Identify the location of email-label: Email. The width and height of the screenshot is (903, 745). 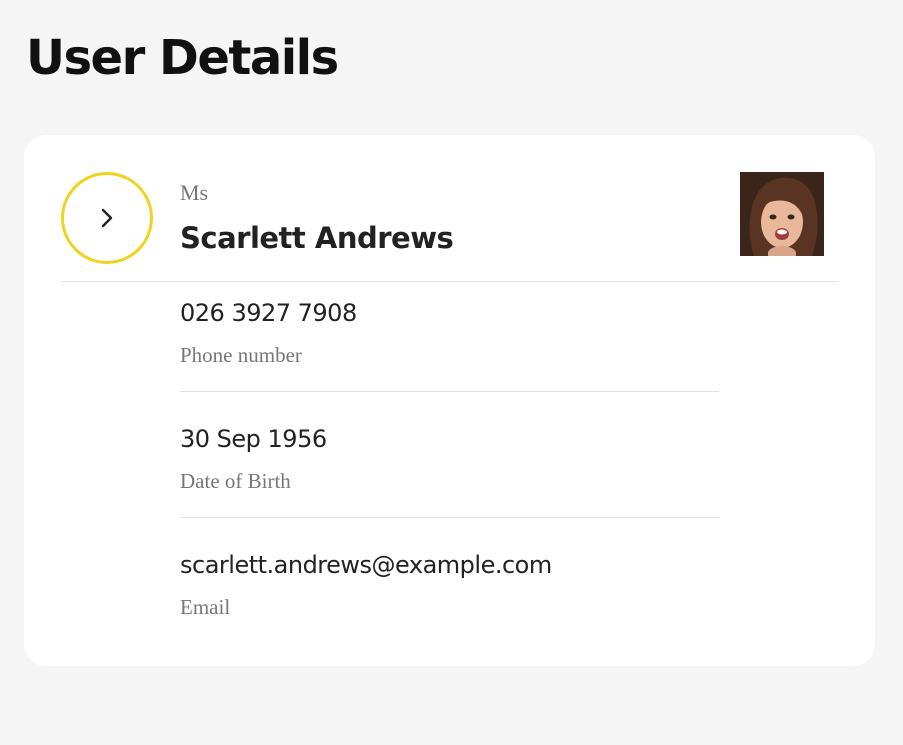
(205, 607).